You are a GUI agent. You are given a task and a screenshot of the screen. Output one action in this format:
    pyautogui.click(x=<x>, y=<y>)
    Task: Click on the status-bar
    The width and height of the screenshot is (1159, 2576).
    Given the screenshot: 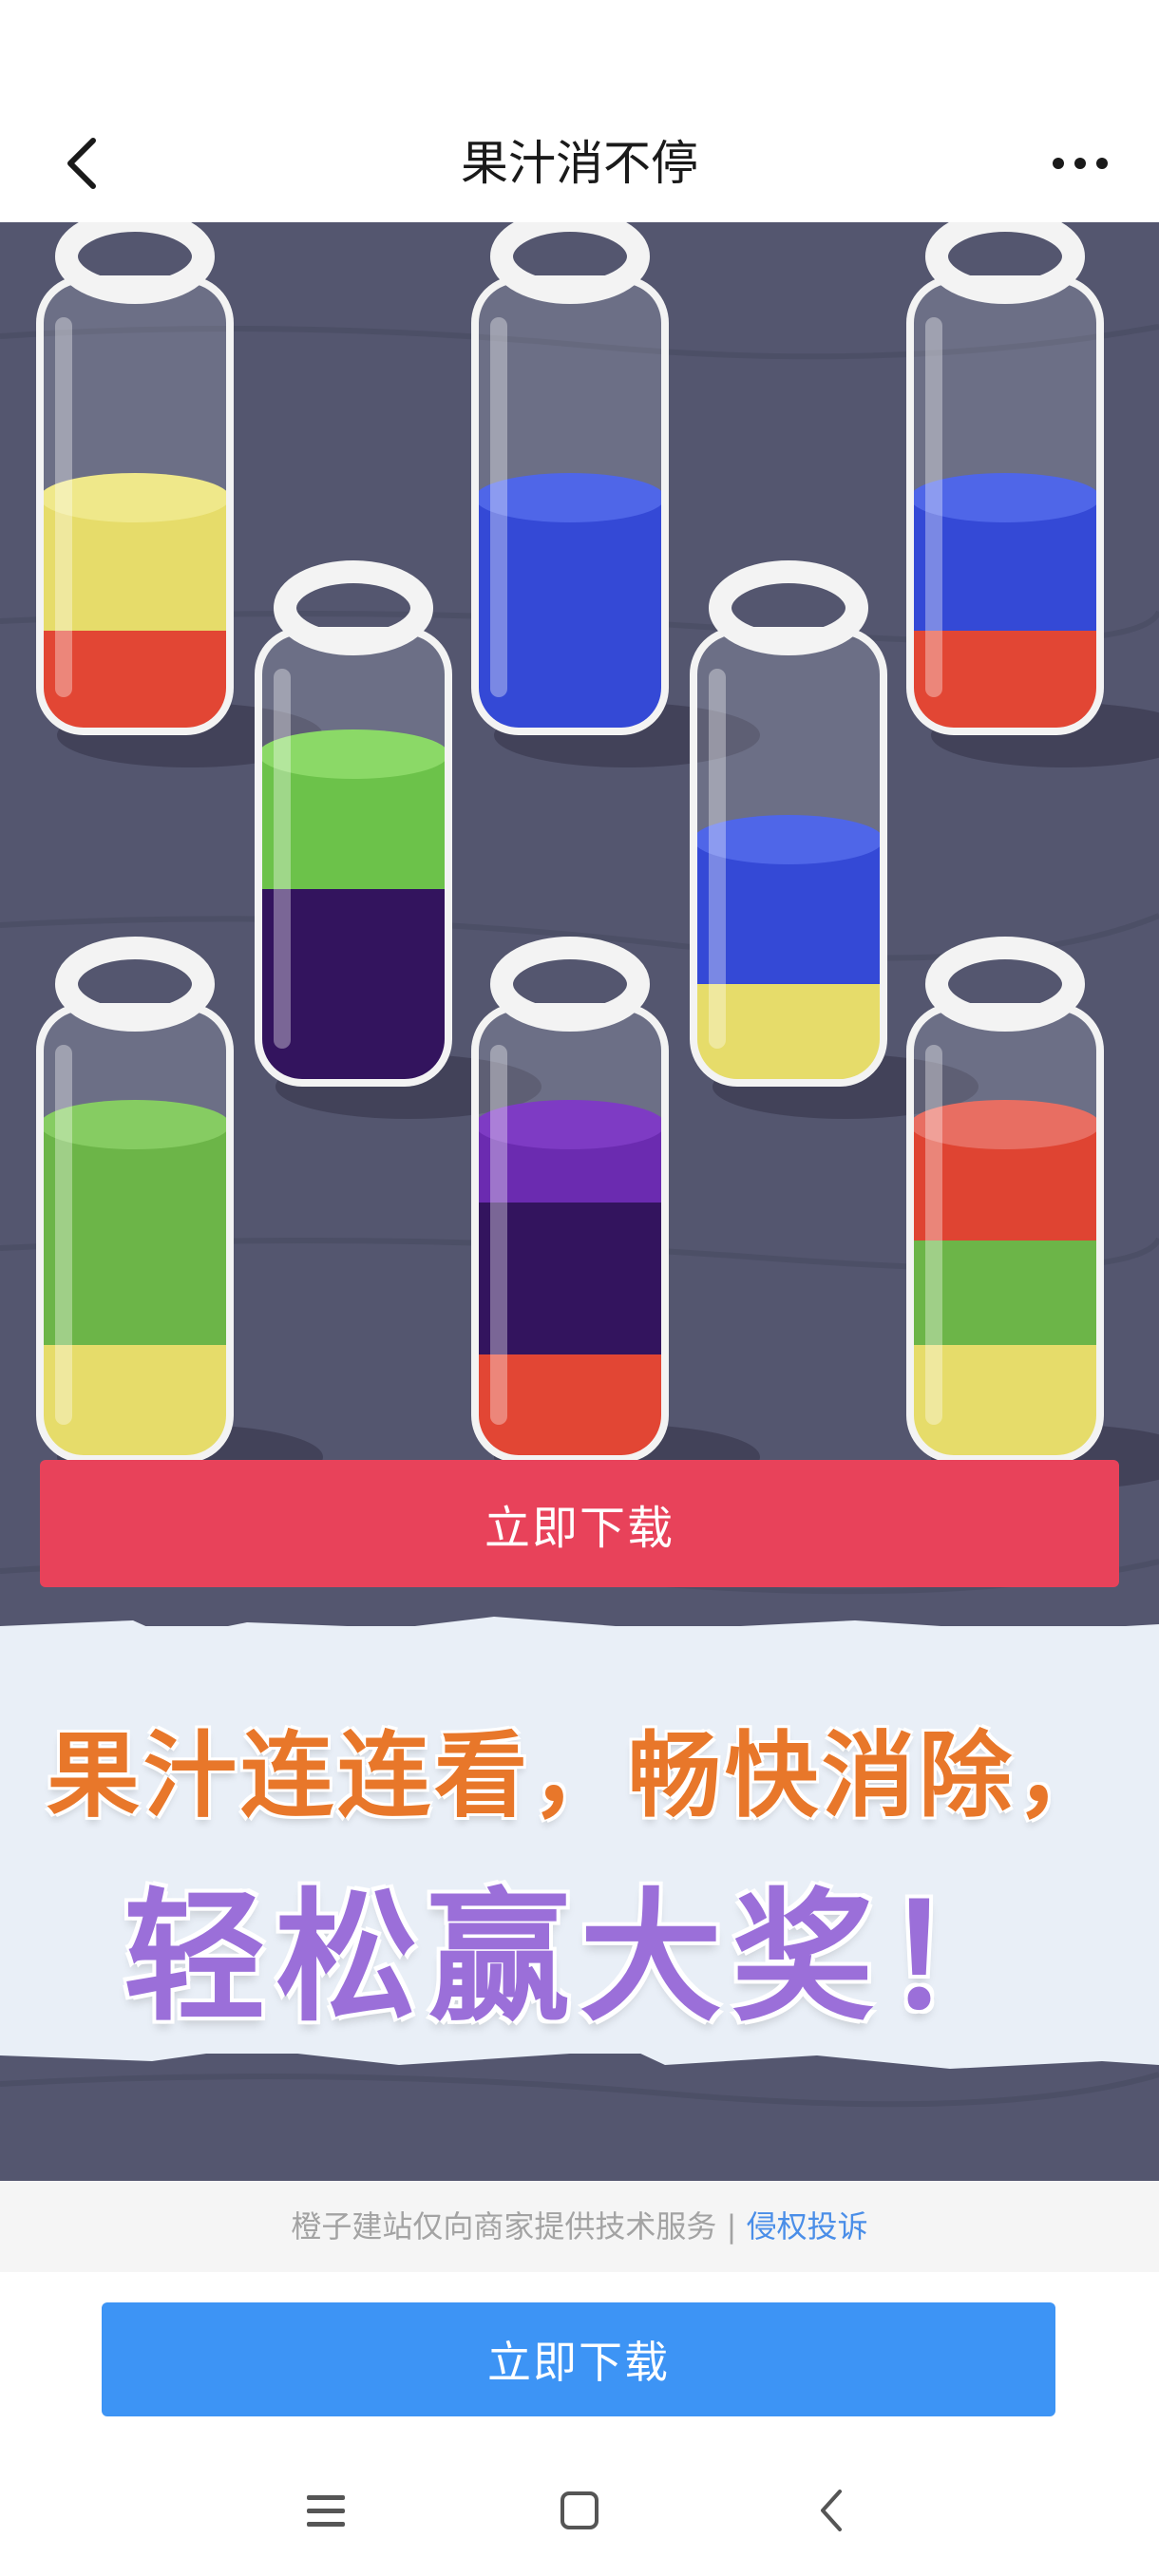 What is the action you would take?
    pyautogui.click(x=579, y=52)
    